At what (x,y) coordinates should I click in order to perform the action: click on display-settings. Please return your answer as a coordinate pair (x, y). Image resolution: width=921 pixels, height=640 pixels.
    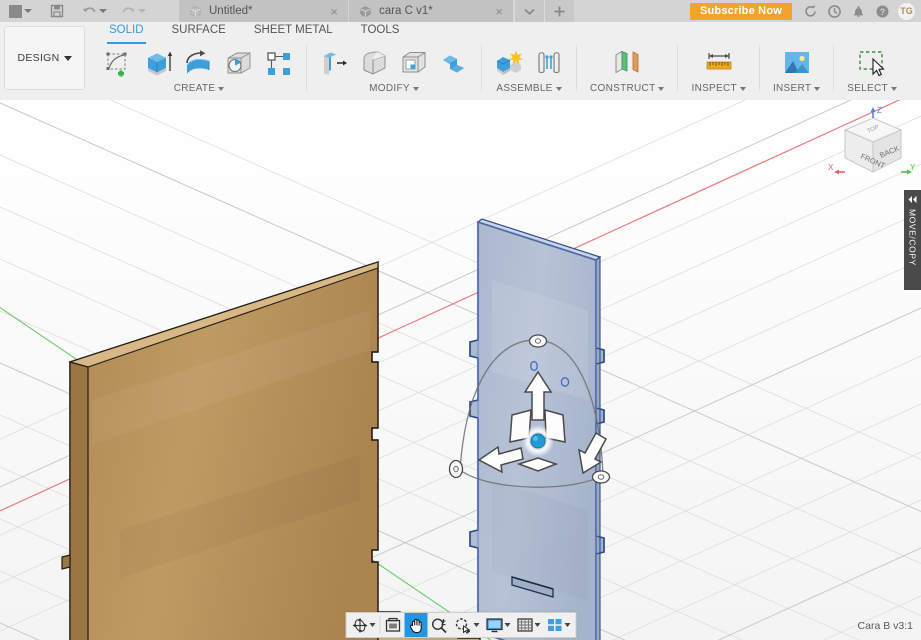
    Looking at the image, I should click on (497, 625).